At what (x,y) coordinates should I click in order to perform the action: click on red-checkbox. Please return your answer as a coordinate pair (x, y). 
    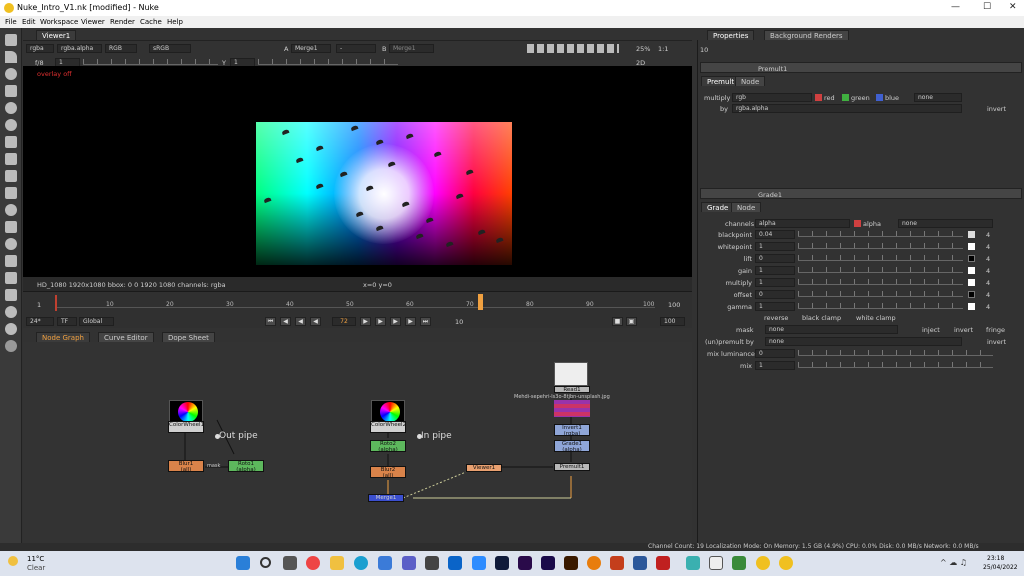
    Looking at the image, I should click on (818, 97).